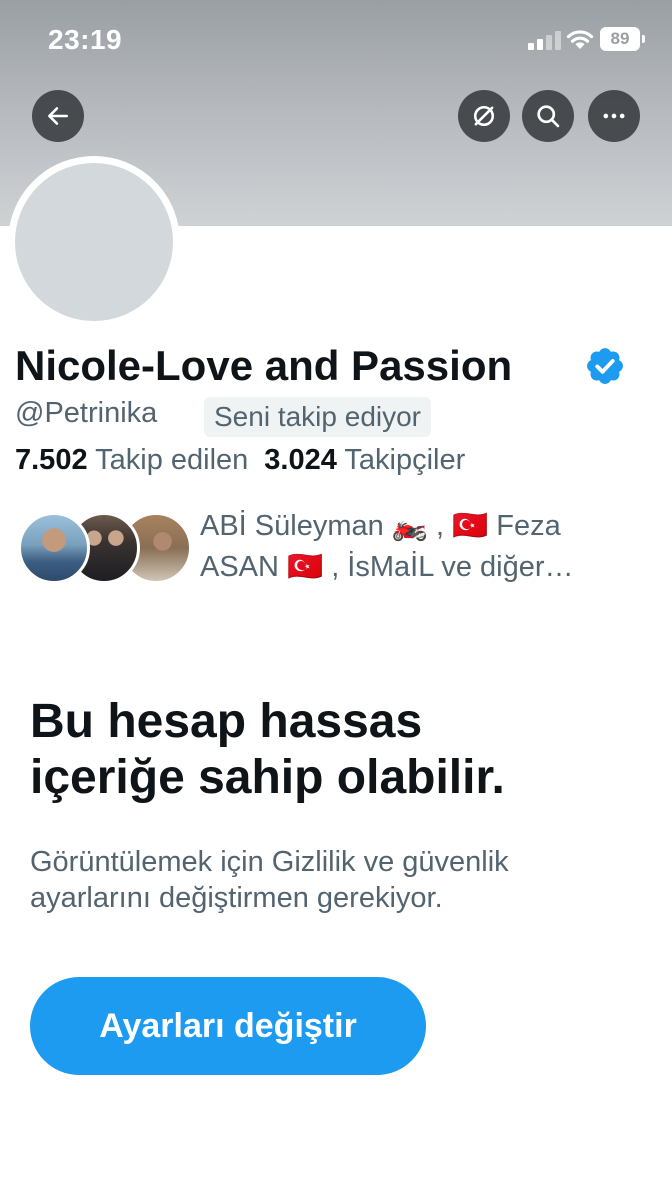  What do you see at coordinates (51, 460) in the screenshot?
I see `following-count: 7.502` at bounding box center [51, 460].